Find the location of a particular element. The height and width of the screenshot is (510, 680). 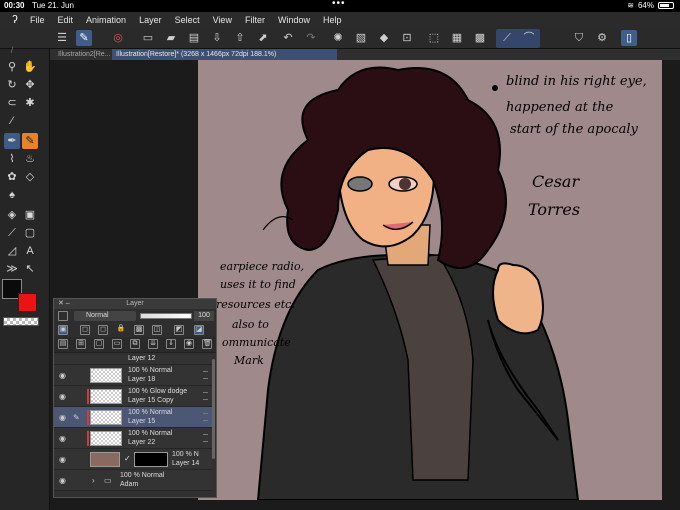

layer-row-18: ◉ 100 % Normal Layer 18 is located at coordinates (133, 375).